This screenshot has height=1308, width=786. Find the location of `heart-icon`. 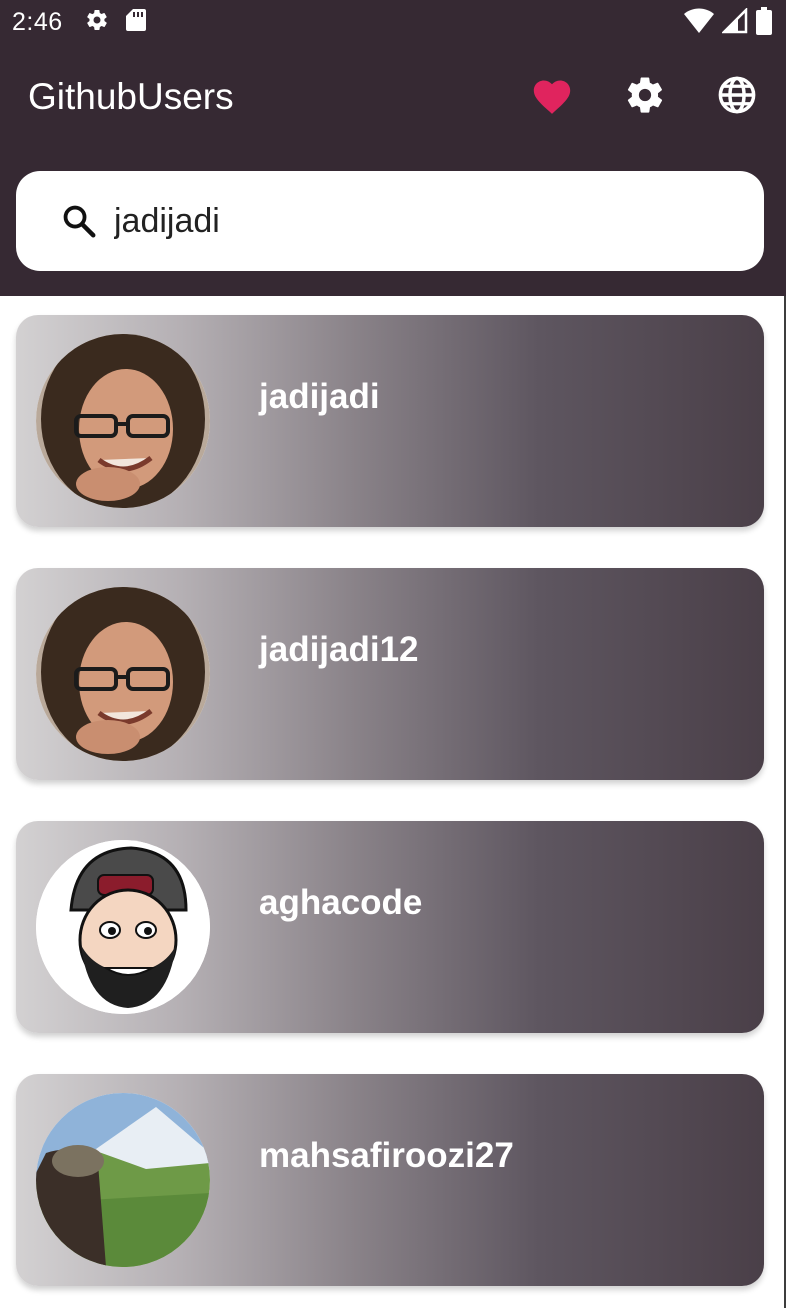

heart-icon is located at coordinates (552, 97).